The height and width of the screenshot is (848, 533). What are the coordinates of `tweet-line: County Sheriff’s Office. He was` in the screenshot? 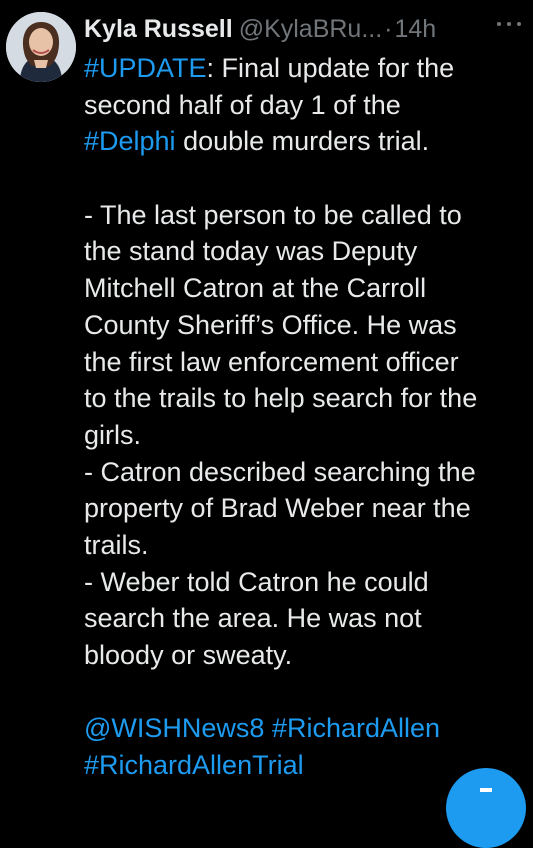 It's located at (304, 325).